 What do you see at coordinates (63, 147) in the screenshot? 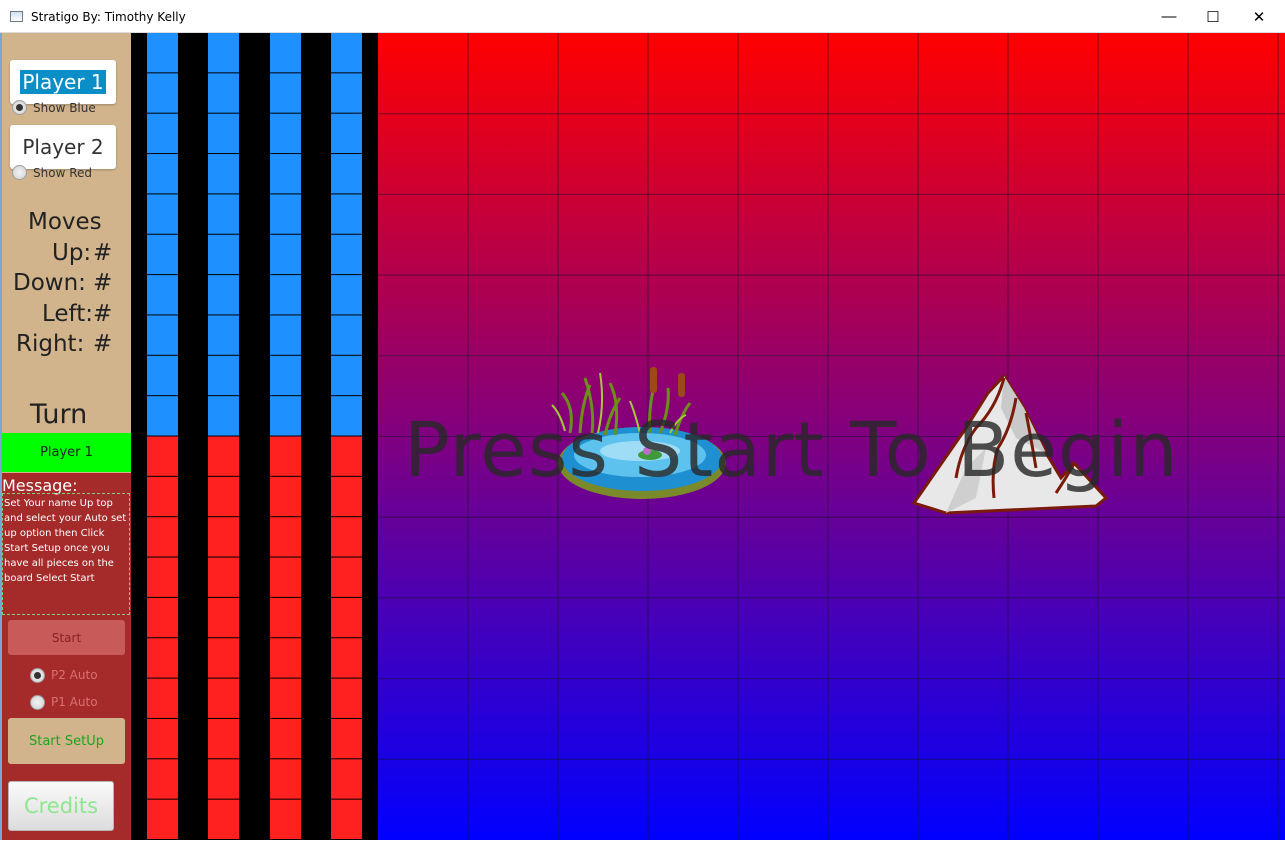
I see `player2-name-field: Player 2` at bounding box center [63, 147].